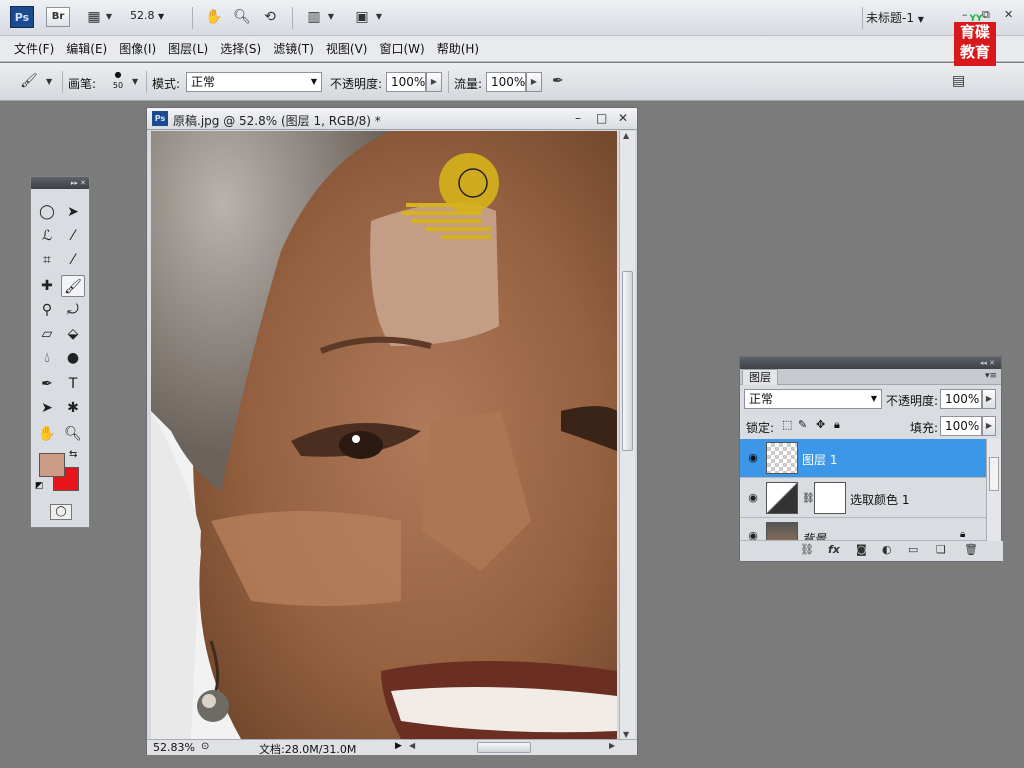  I want to click on layer-opacity-input: 100%, so click(961, 399).